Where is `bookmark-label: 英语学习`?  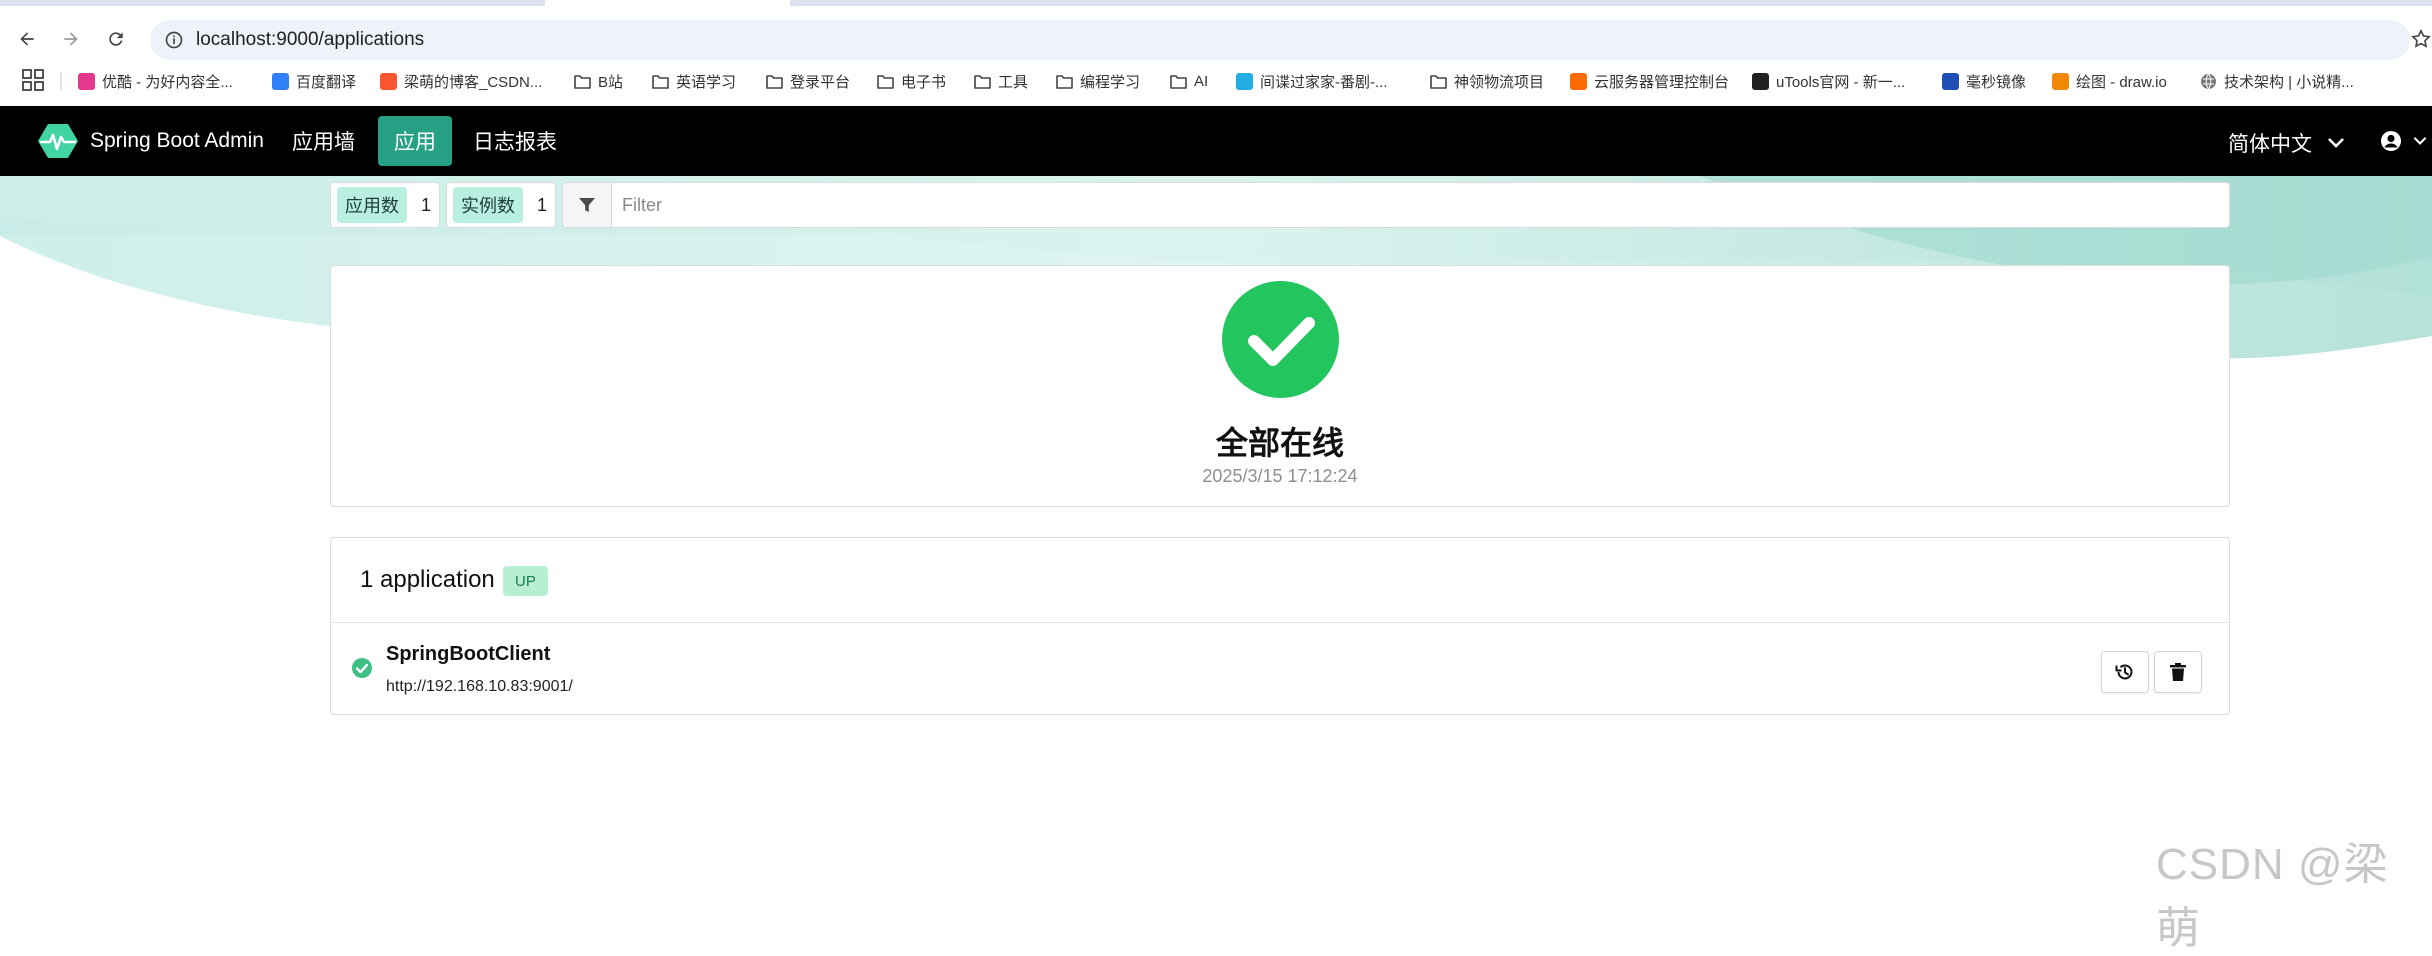 bookmark-label: 英语学习 is located at coordinates (706, 82).